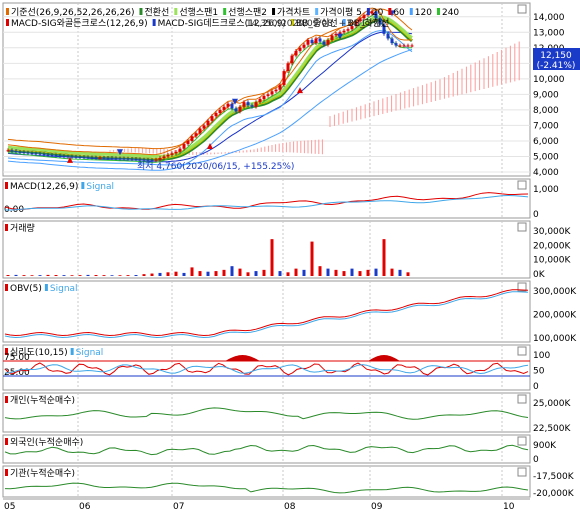  What do you see at coordinates (546, 111) in the screenshot?
I see `price-axis-tick: 8,000` at bounding box center [546, 111].